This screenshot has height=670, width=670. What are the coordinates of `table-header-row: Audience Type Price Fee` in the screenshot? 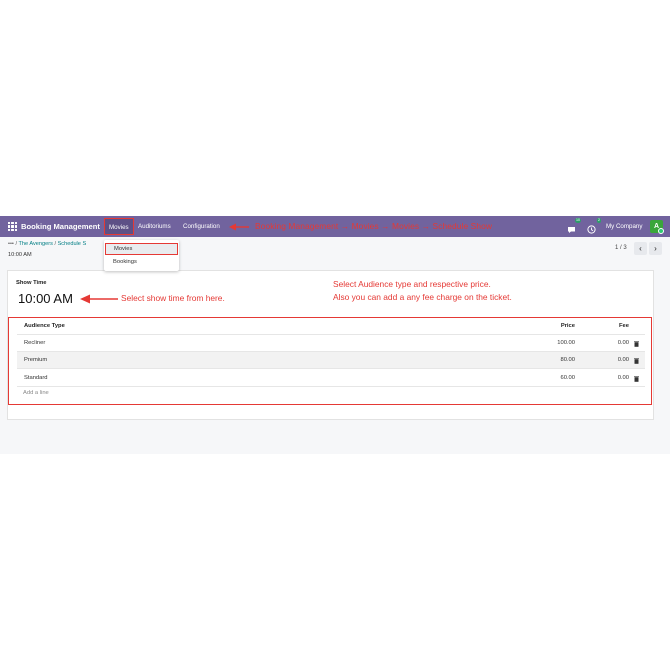 It's located at (331, 326).